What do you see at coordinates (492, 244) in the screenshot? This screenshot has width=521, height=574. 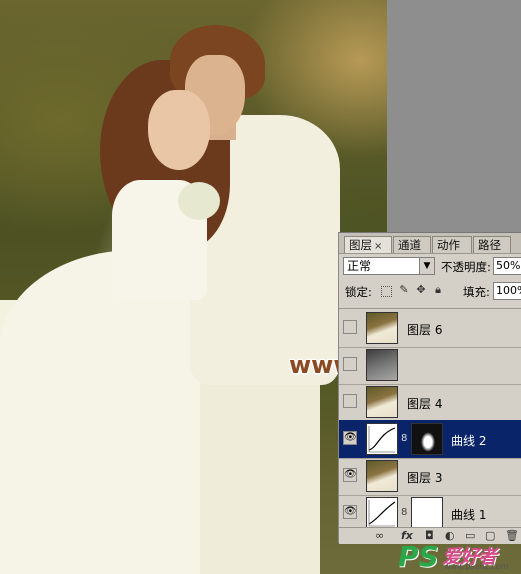 I see `tab-paths: 路径` at bounding box center [492, 244].